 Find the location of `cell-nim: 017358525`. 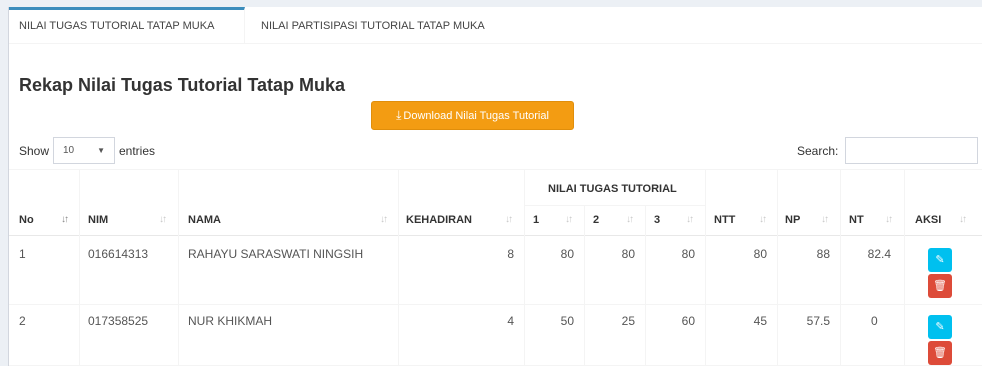

cell-nim: 017358525 is located at coordinates (118, 321).